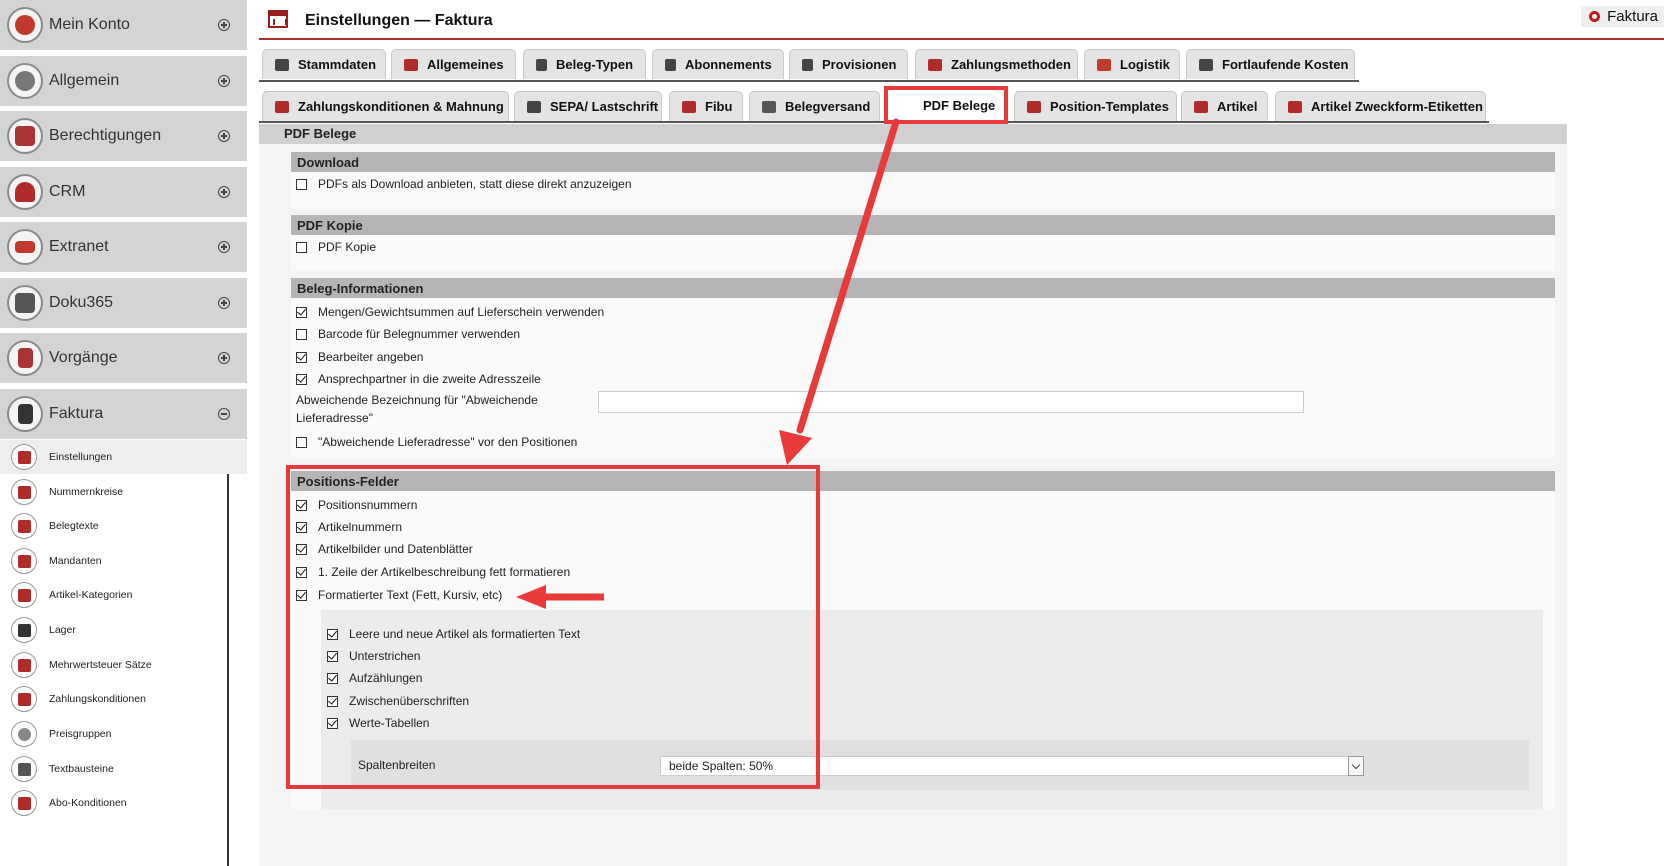  I want to click on sidebar-module-extranet: Extranet, so click(123, 247).